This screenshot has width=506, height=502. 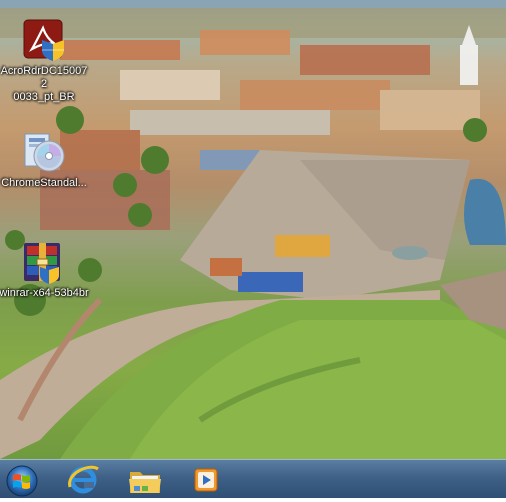 I want to click on media-player-icon, so click(x=206, y=480).